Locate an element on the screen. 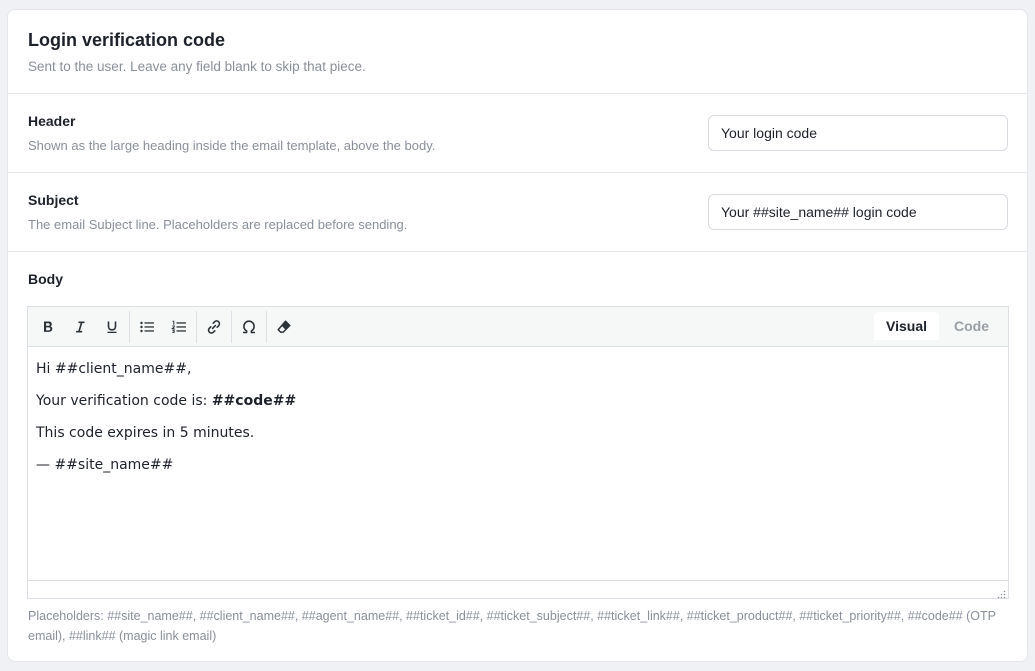  italic-button is located at coordinates (80, 327).